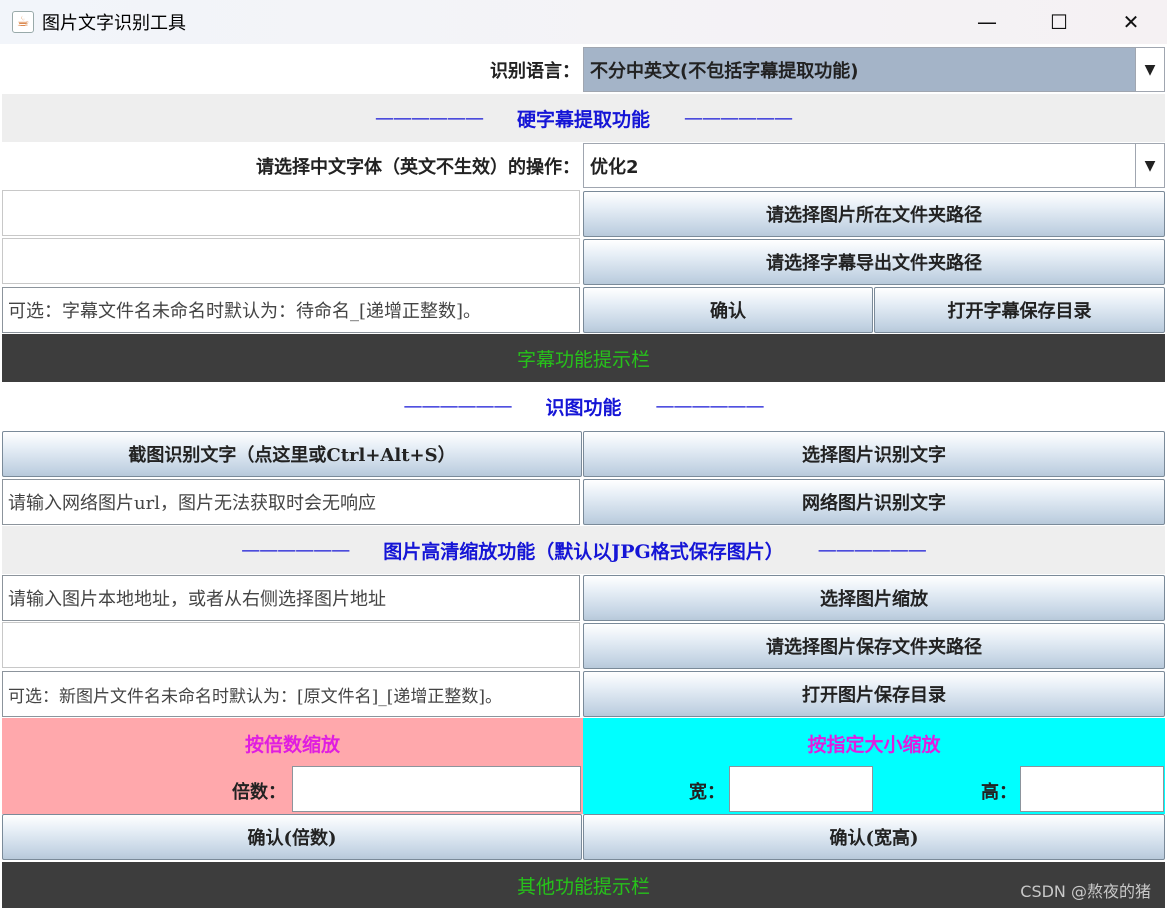  What do you see at coordinates (535, 71) in the screenshot?
I see `language-label: 识别语言：` at bounding box center [535, 71].